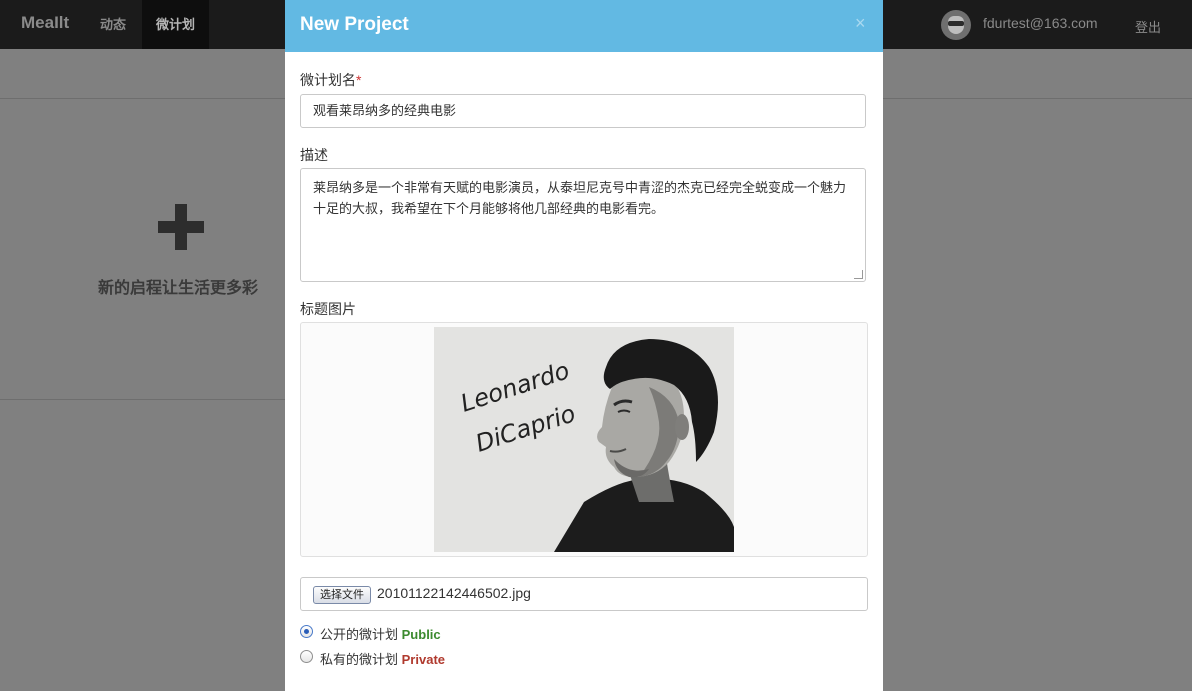  I want to click on close-icon: ×, so click(860, 23).